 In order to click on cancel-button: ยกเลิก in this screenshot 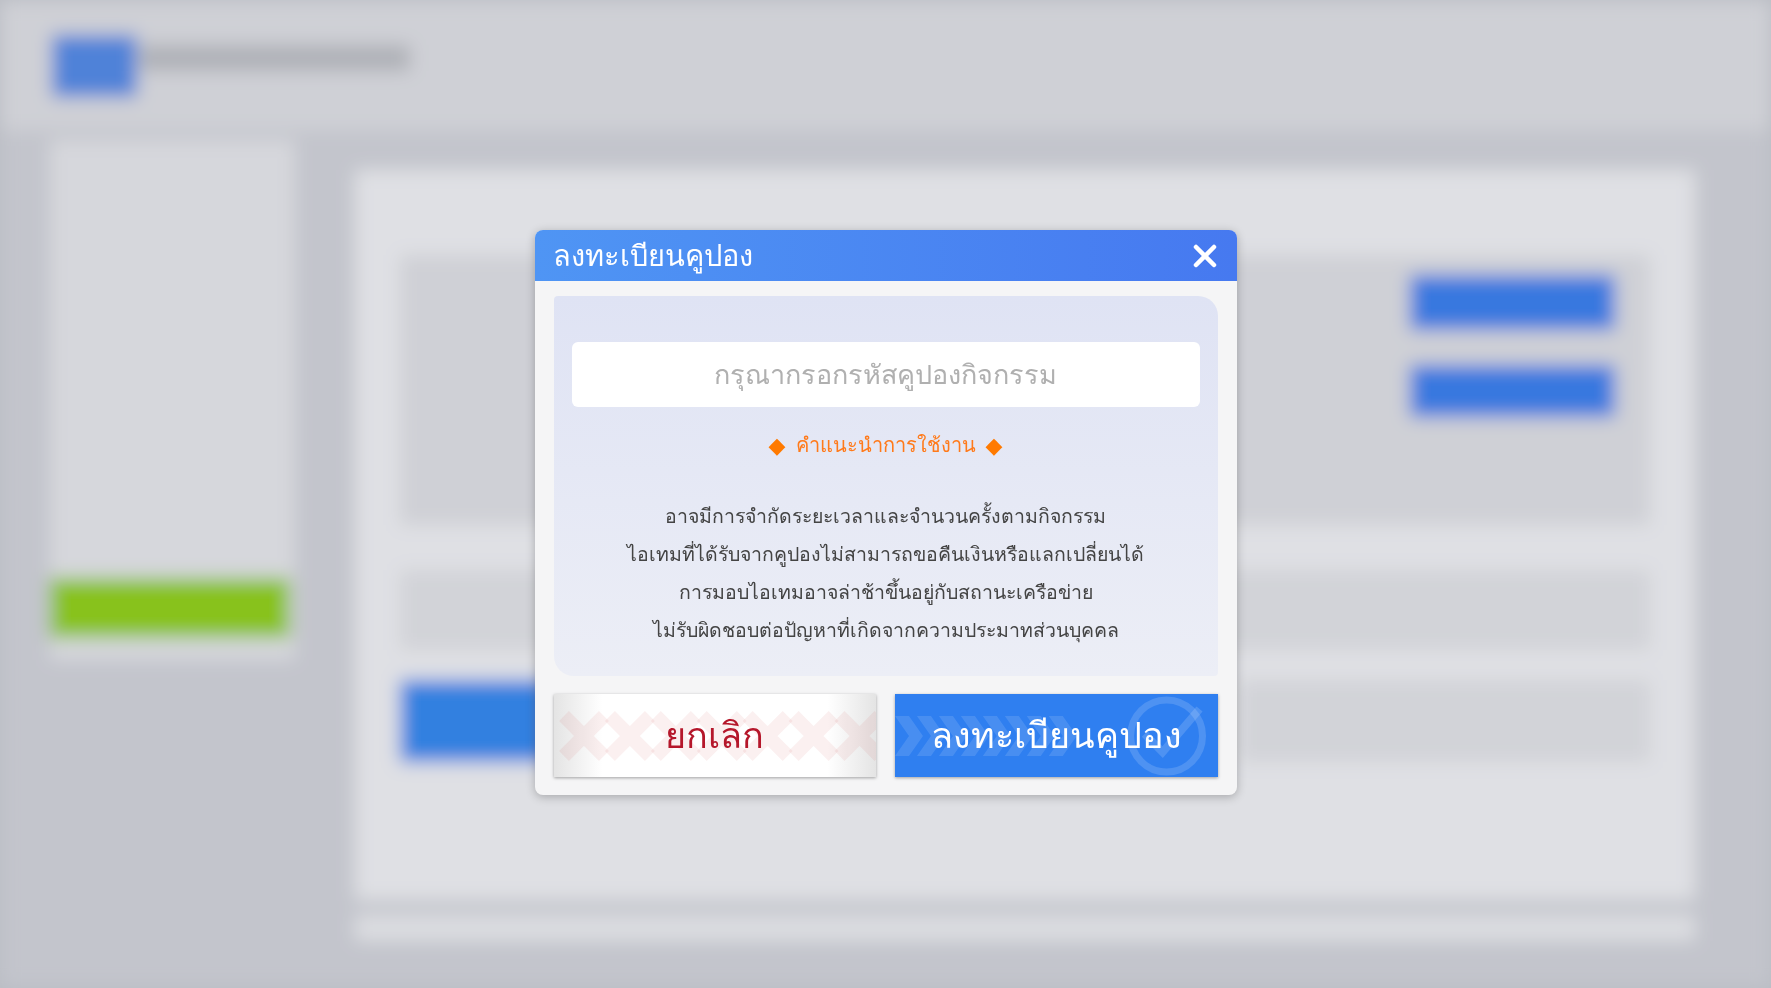, I will do `click(714, 735)`.